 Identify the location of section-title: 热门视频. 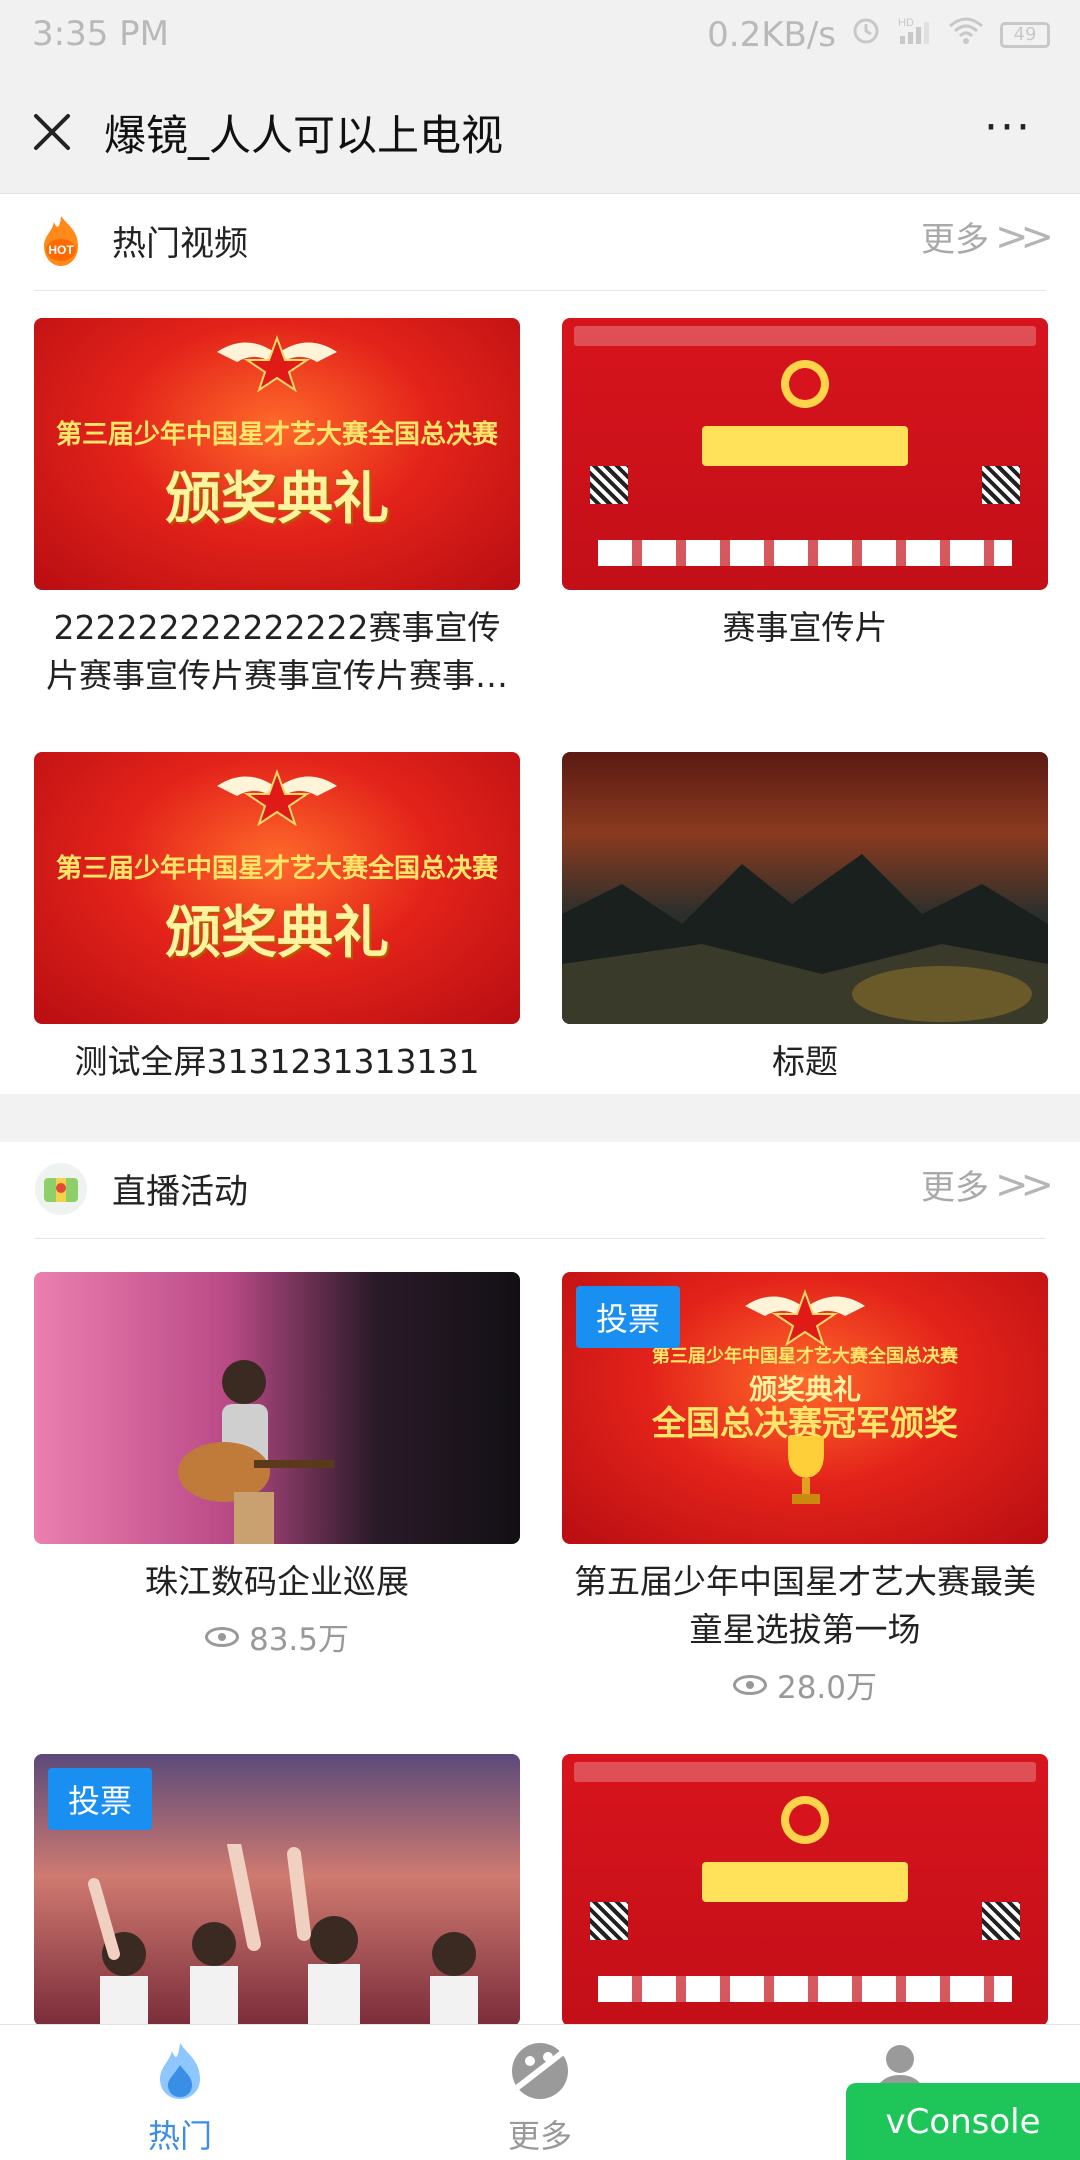
(180, 244).